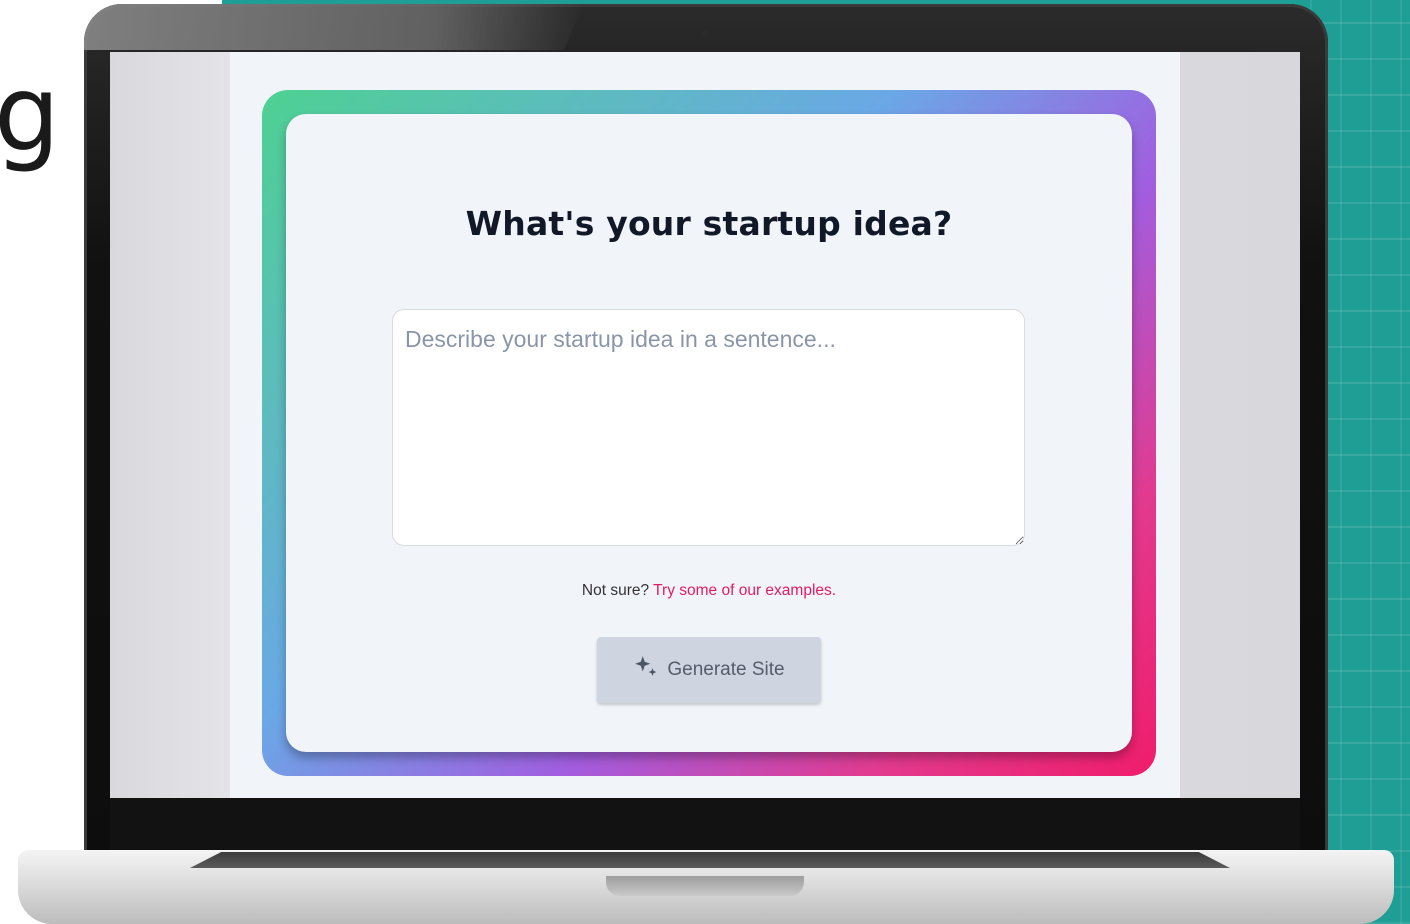  I want to click on examples-hint: Not sure? Try some of our examples., so click(709, 591).